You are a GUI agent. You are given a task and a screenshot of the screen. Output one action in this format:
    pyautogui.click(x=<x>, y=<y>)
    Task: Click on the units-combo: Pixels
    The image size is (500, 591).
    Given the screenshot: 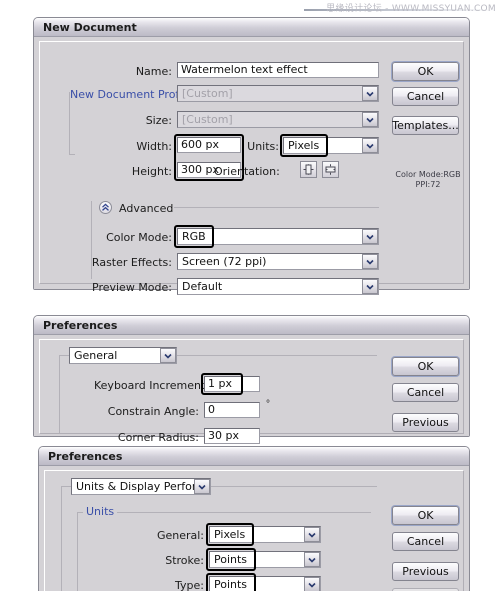 What is the action you would take?
    pyautogui.click(x=331, y=145)
    